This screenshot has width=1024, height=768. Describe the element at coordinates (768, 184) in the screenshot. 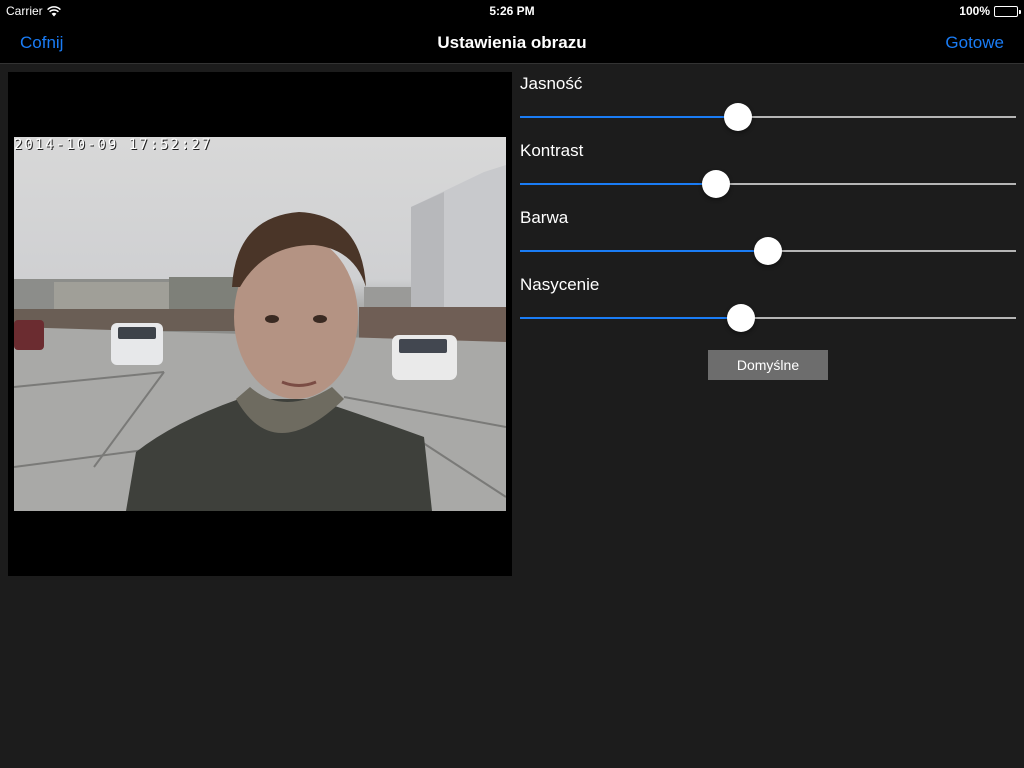

I see `contrast-slider` at that location.